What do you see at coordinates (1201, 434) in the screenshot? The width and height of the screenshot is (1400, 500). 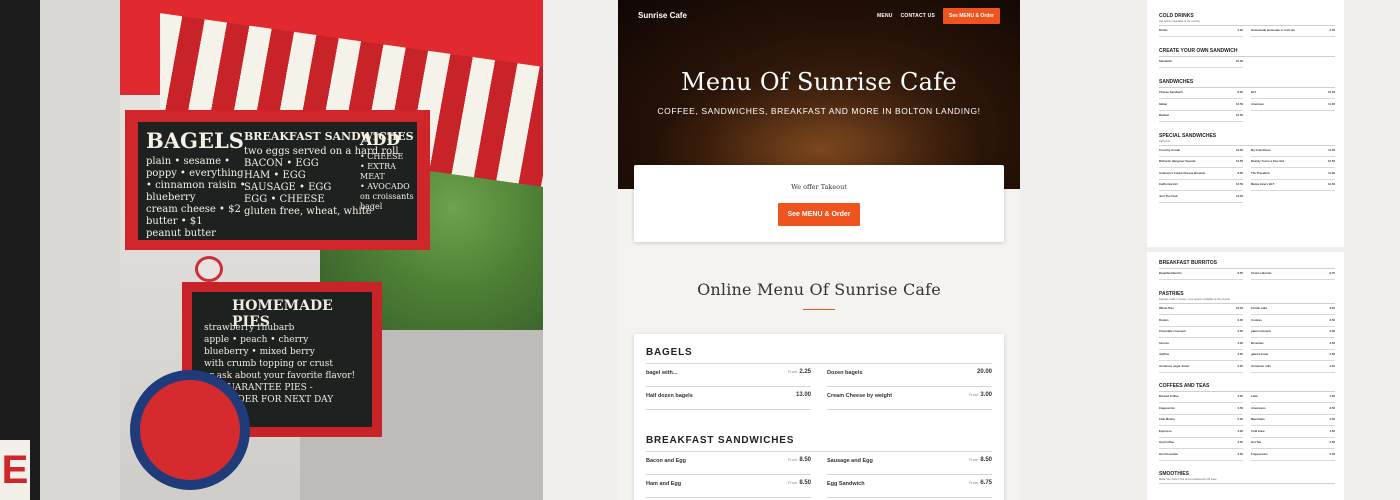 I see `menu-row: Espresso 3.00` at bounding box center [1201, 434].